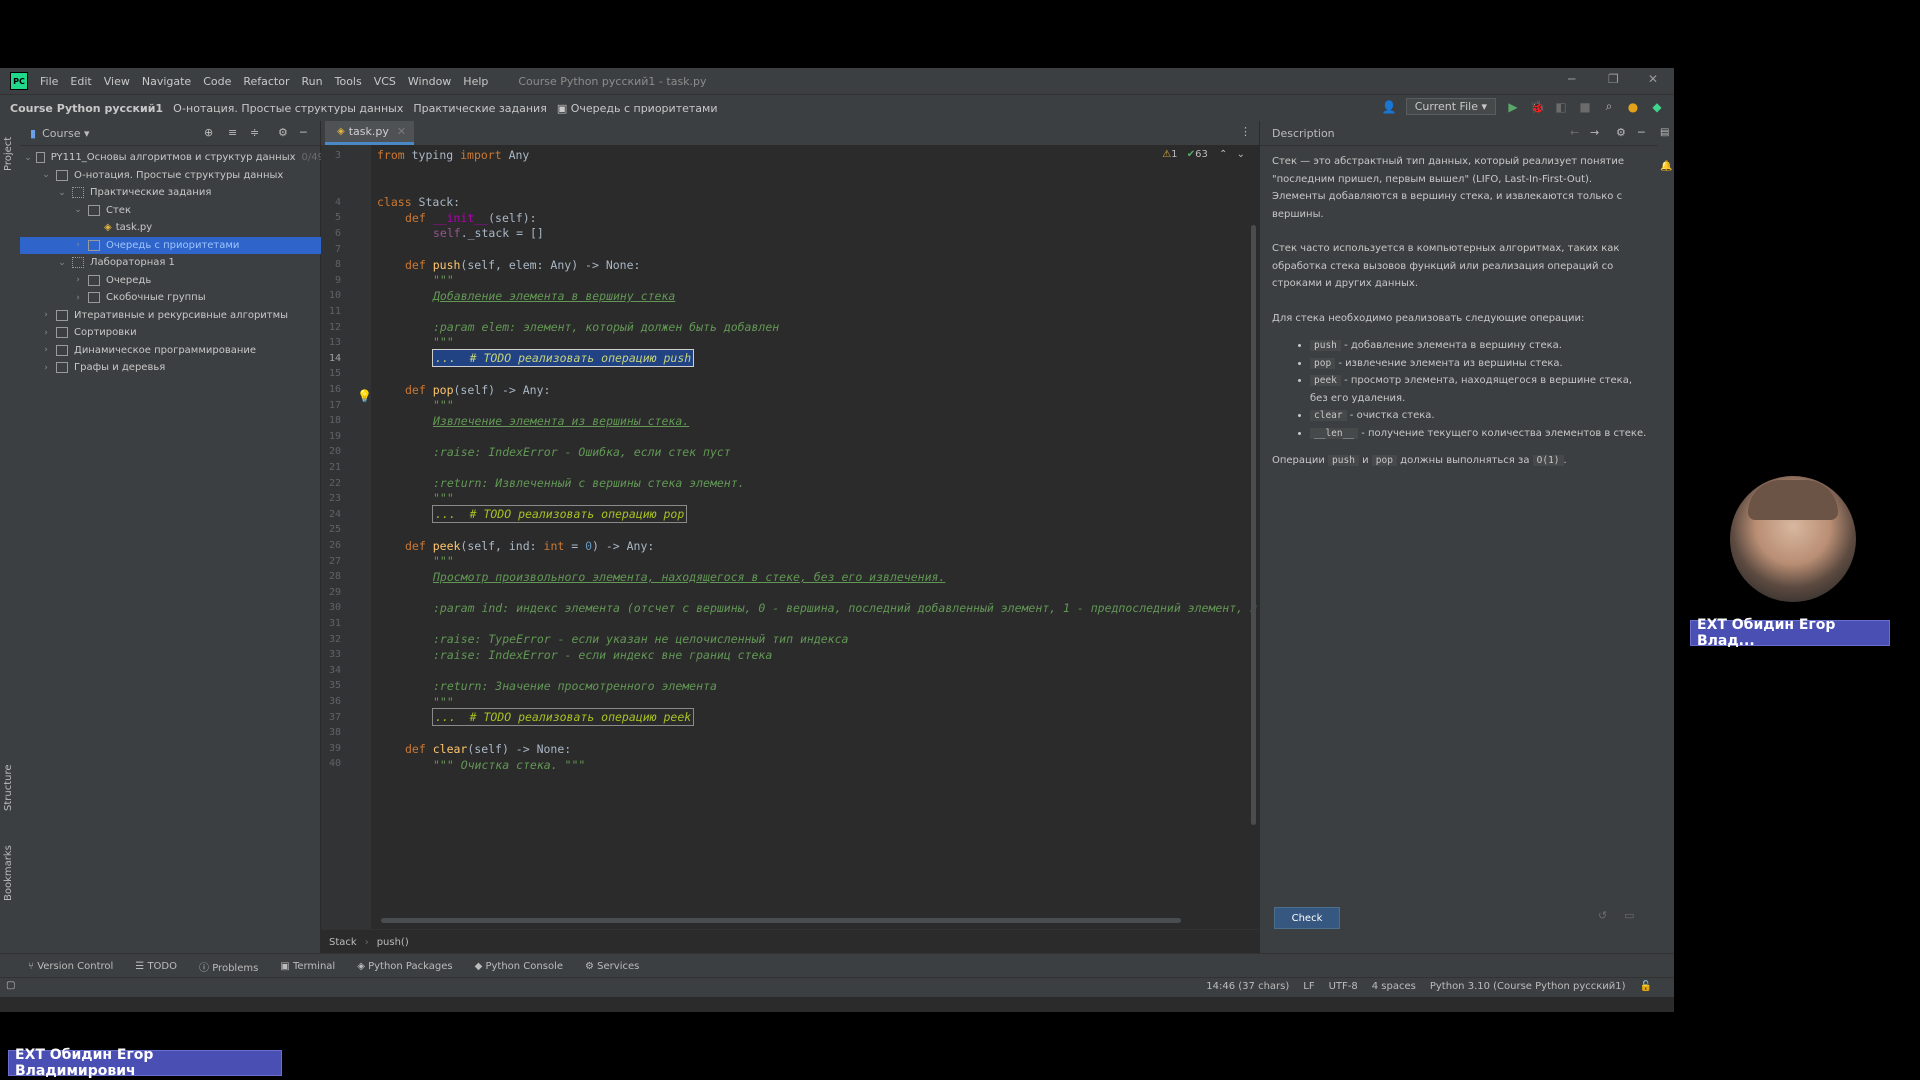  I want to click on lock-icon: 🔓, so click(1646, 986).